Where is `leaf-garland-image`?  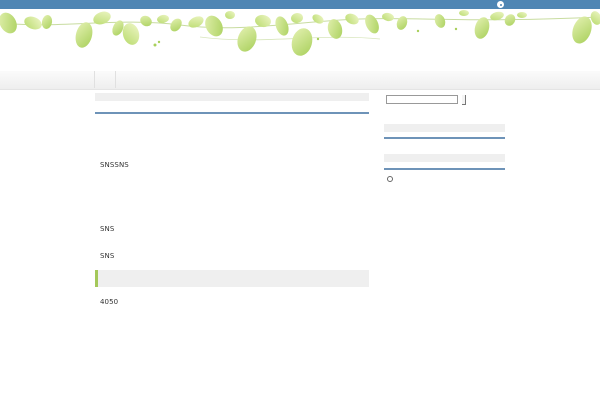 leaf-garland-image is located at coordinates (300, 33).